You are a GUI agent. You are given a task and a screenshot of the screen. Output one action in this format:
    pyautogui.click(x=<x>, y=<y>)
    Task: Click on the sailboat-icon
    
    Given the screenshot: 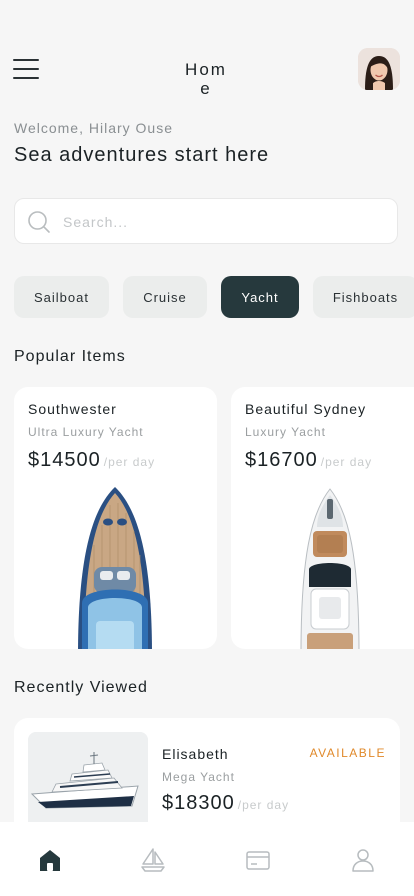 What is the action you would take?
    pyautogui.click(x=153, y=860)
    